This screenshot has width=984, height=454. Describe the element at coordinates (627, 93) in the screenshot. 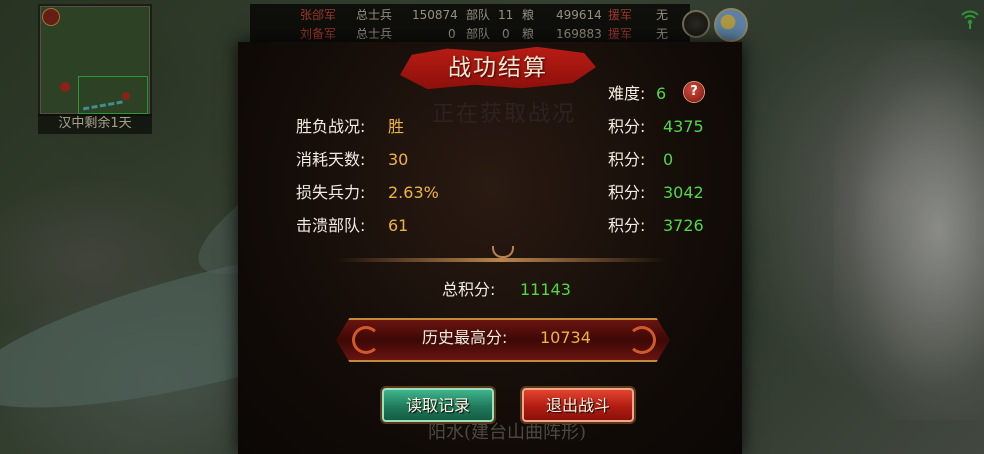

I see `difficulty-label: 难度:` at that location.